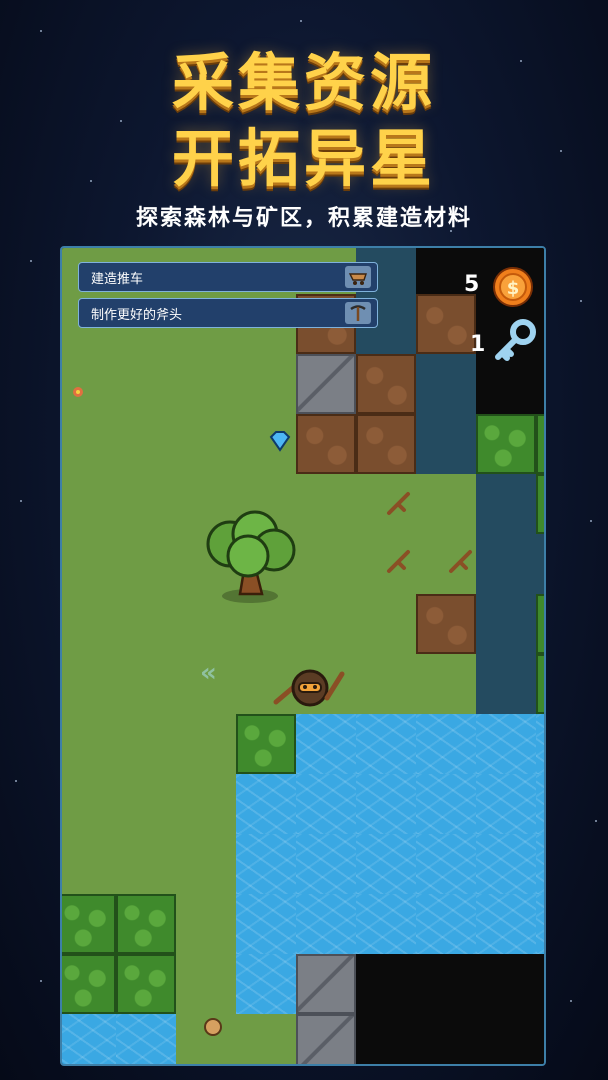 The width and height of the screenshot is (608, 1080). I want to click on headline-line-2: 开拓异星, so click(303, 158).